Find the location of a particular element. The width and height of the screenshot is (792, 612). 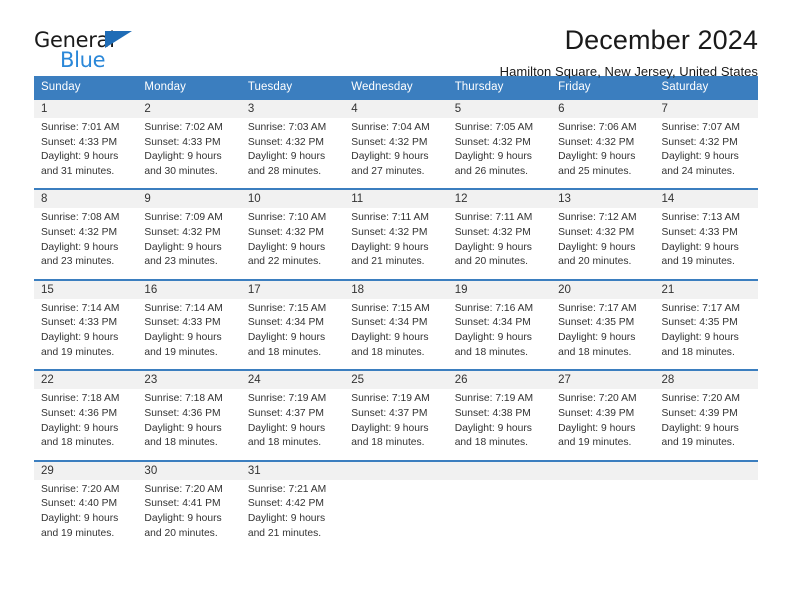

week-3-number-row: 15 16 17 18 19 20 21 is located at coordinates (396, 288).